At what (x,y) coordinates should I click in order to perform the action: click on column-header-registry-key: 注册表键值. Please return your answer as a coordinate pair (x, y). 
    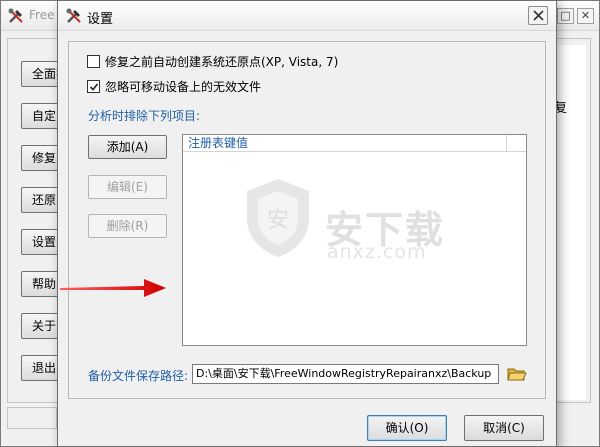
    Looking at the image, I should click on (345, 143).